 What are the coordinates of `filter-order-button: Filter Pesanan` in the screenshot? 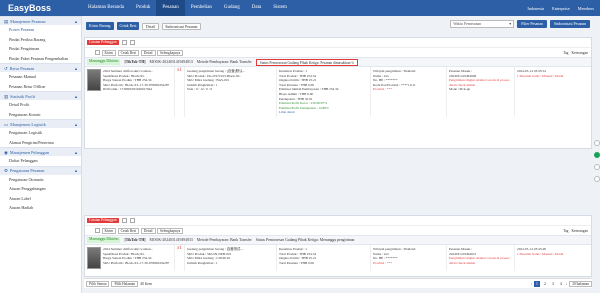 It's located at (532, 24).